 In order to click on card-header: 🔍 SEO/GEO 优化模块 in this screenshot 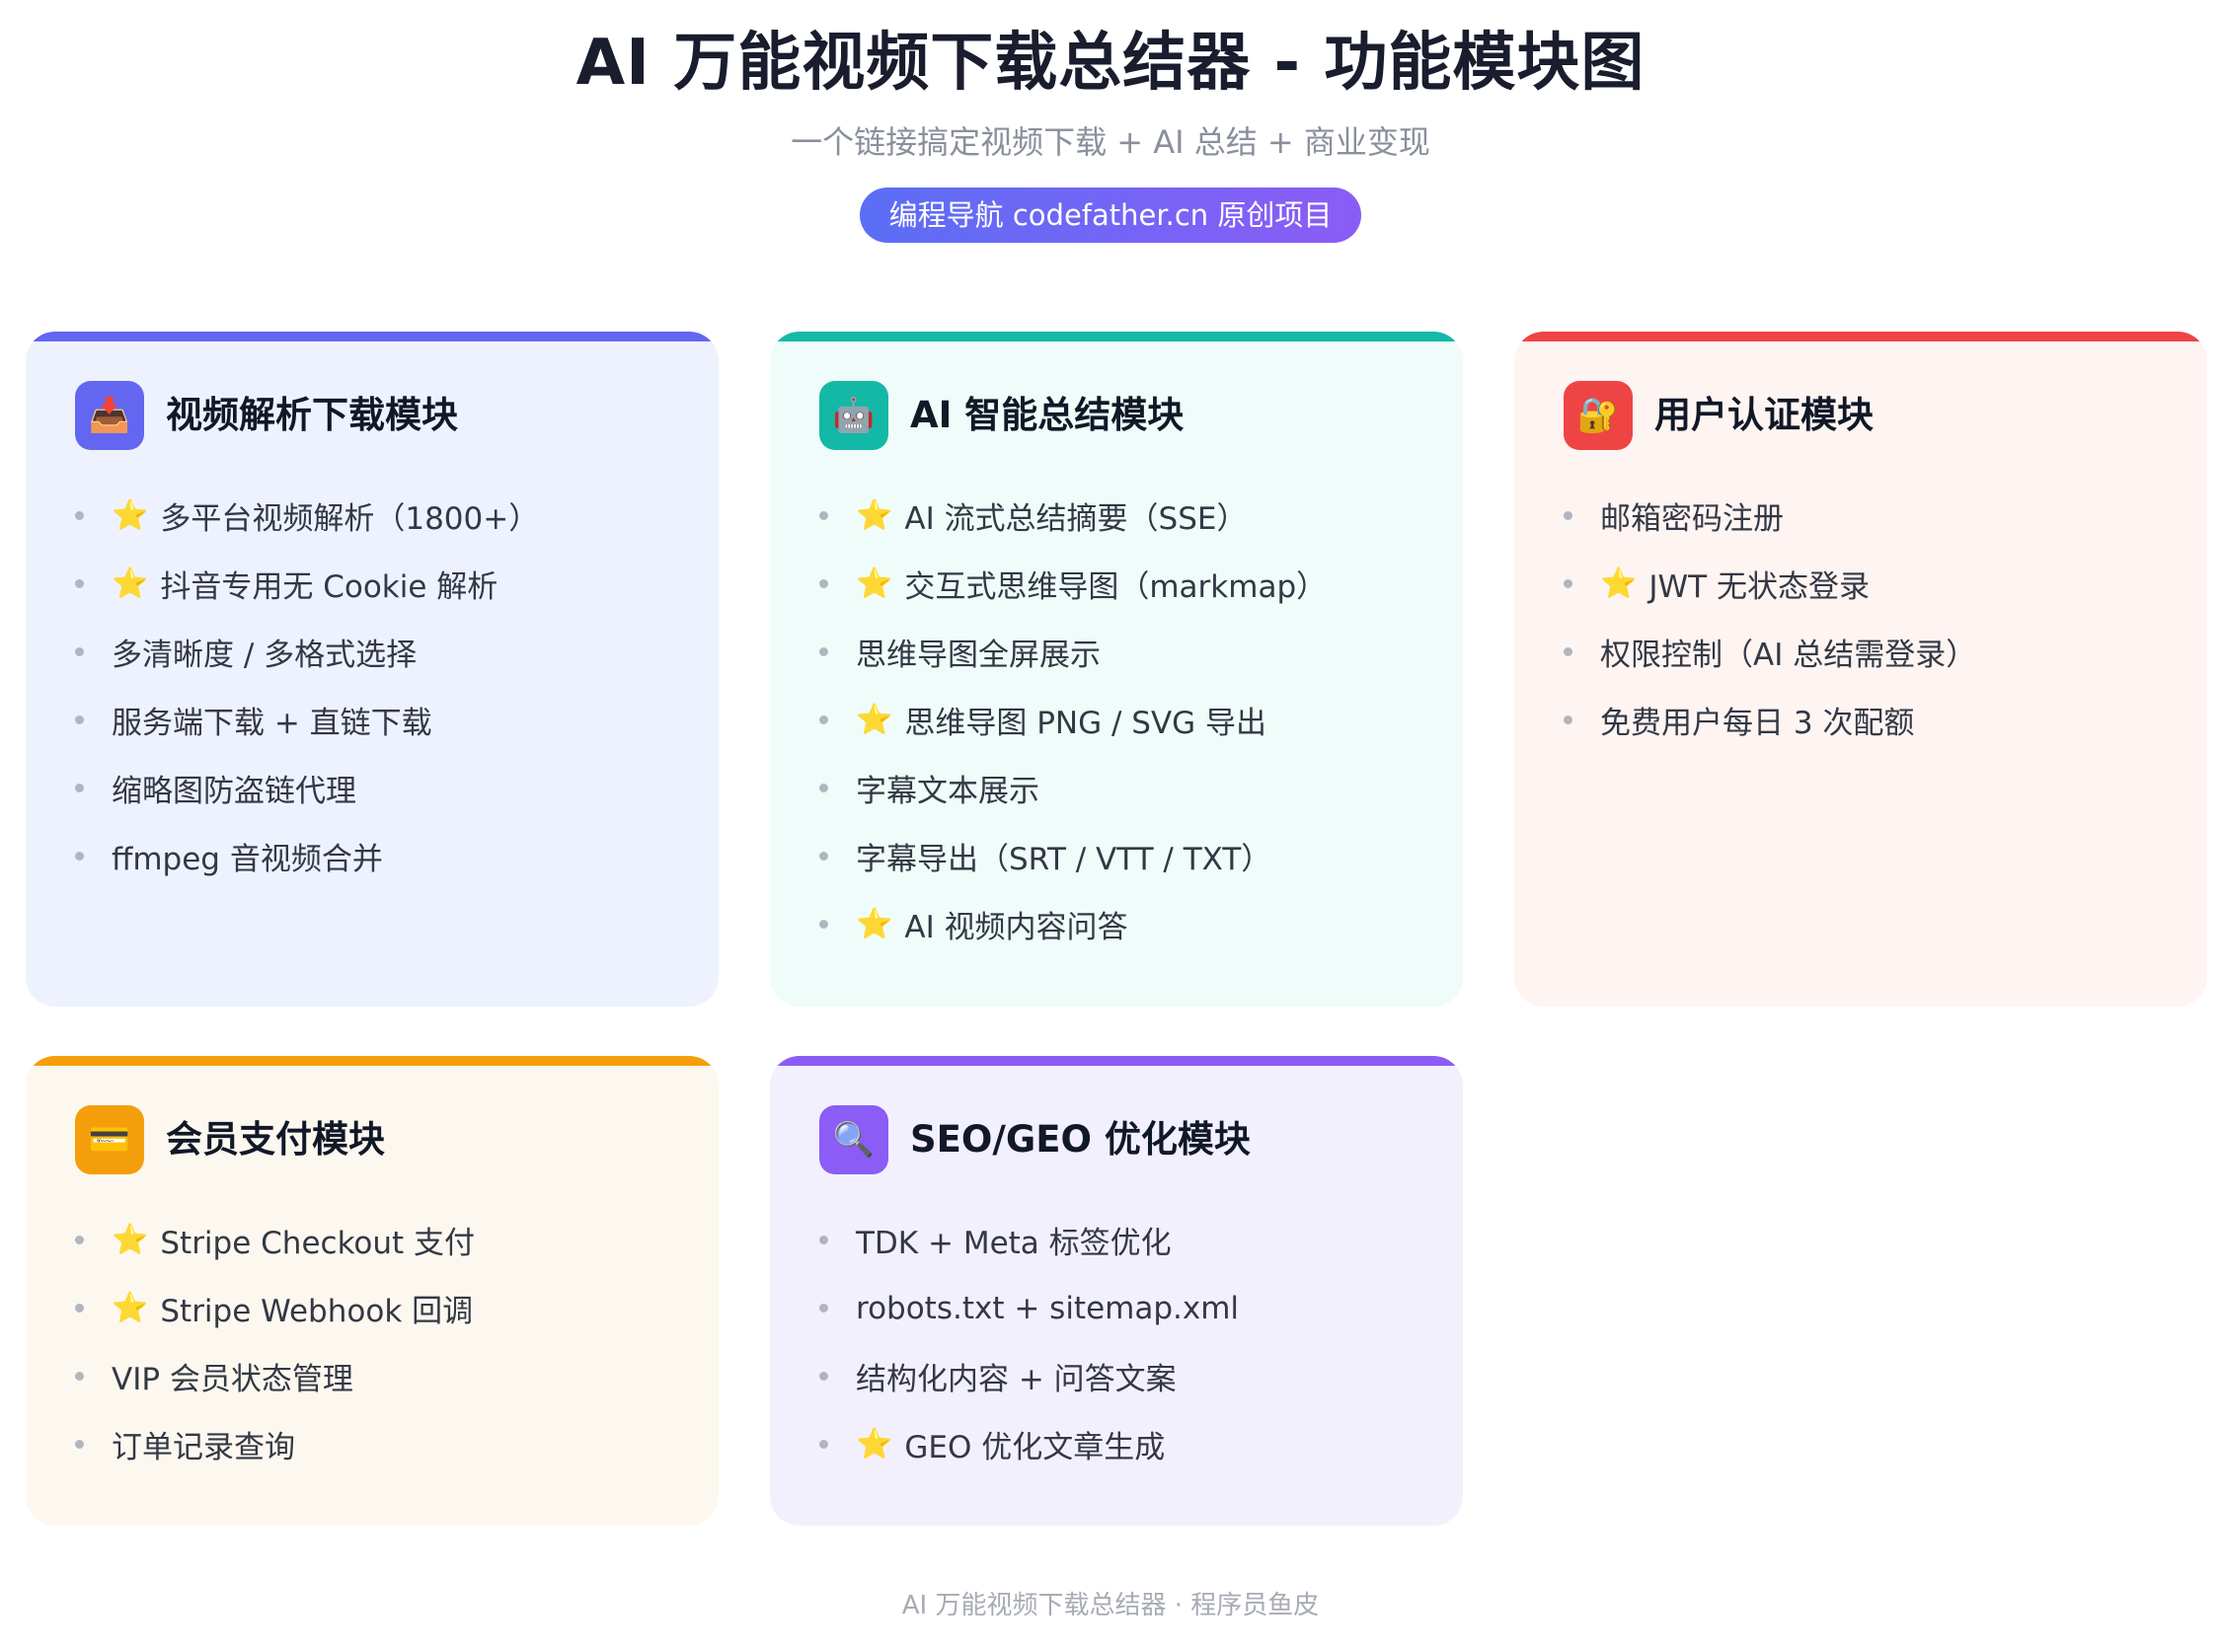, I will do `click(1035, 1140)`.